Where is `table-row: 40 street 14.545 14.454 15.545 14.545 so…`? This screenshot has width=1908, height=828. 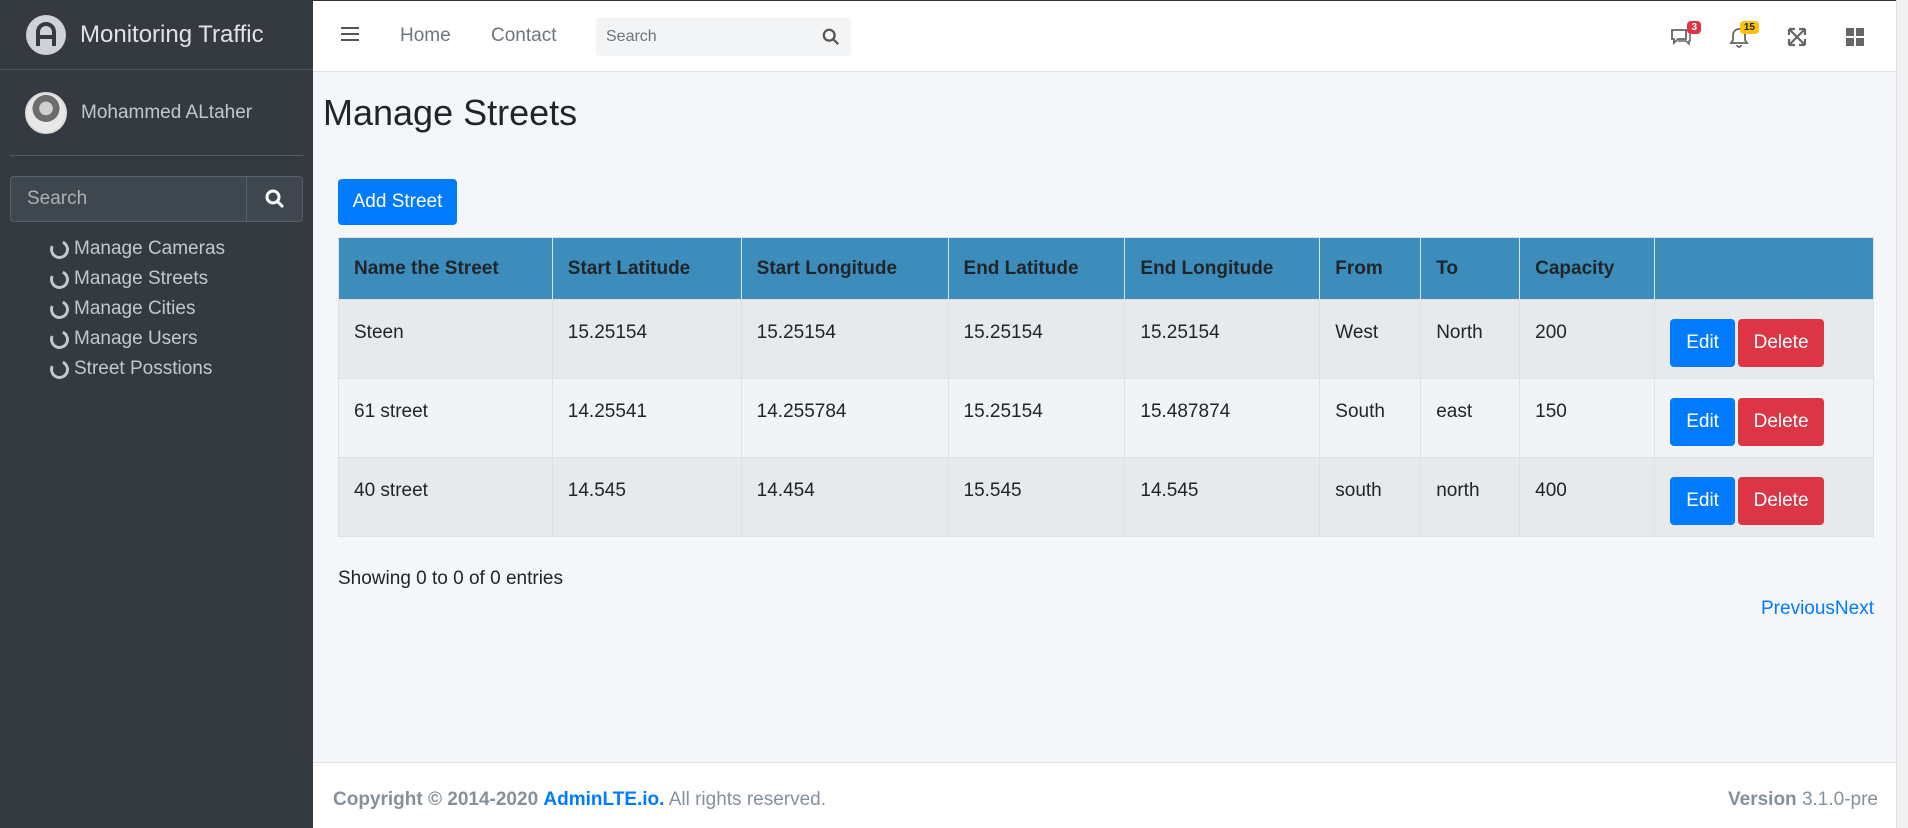
table-row: 40 street 14.545 14.454 15.545 14.545 so… is located at coordinates (1106, 497).